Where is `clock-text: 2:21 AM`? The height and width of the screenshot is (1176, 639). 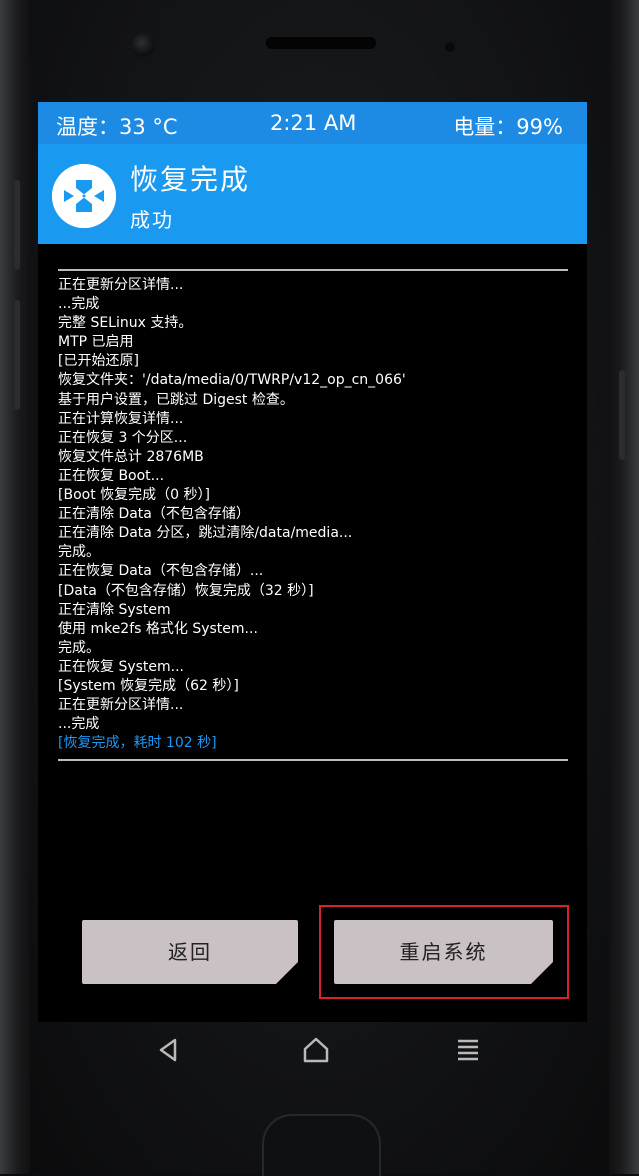
clock-text: 2:21 AM is located at coordinates (313, 123).